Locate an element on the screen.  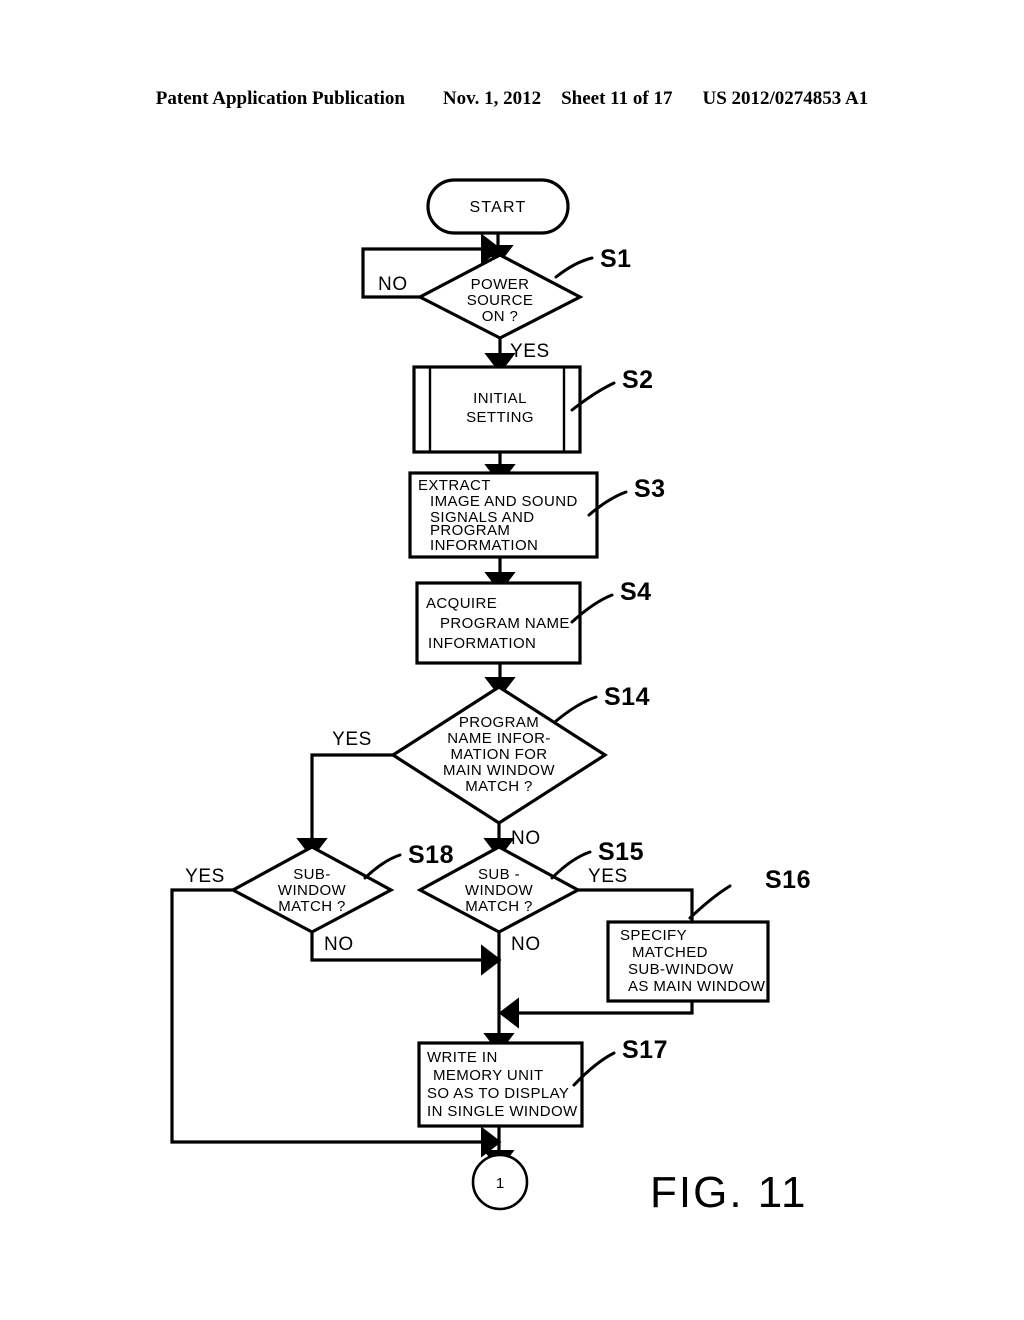
node-s1: POWER SOURCE ON ? is located at coordinates (500, 296).